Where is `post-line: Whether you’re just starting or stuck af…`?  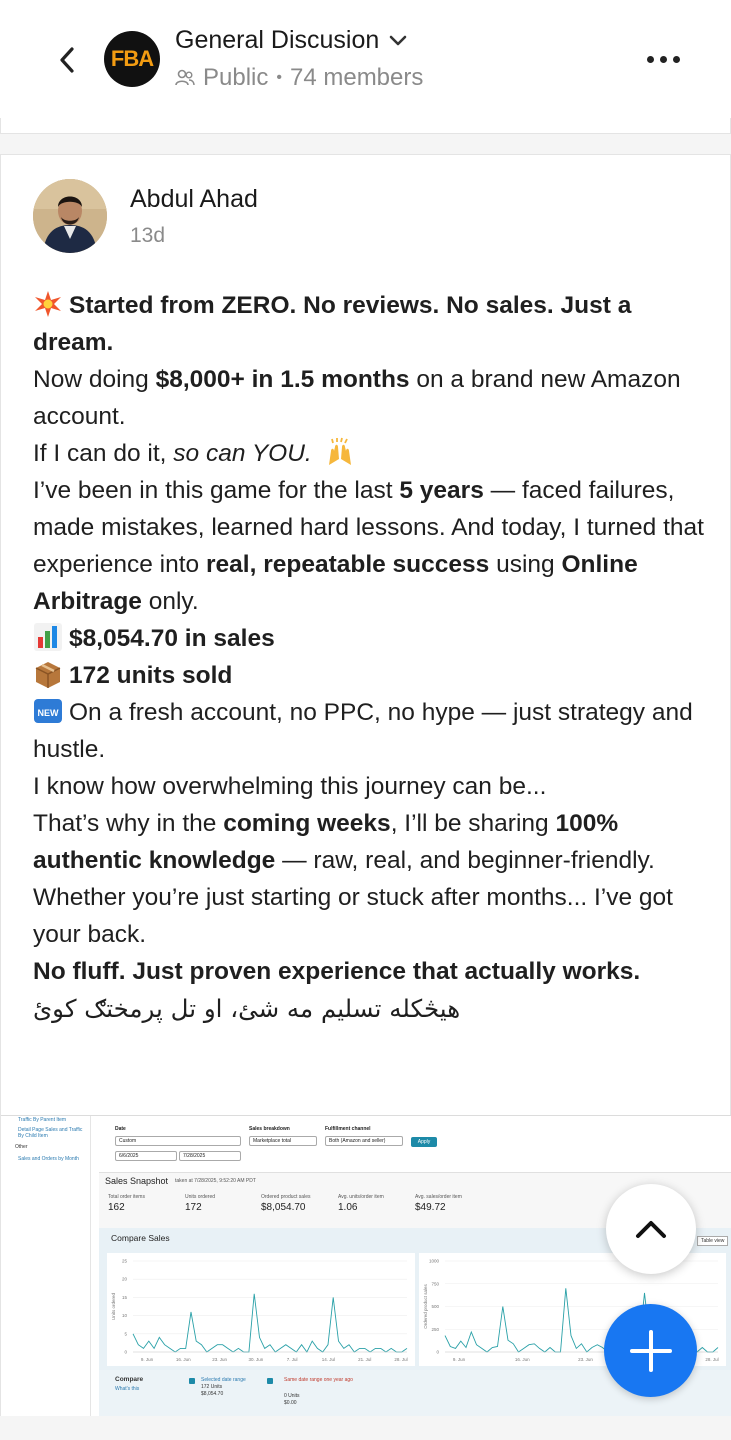
post-line: Whether you’re just starting or stuck af… is located at coordinates (353, 916).